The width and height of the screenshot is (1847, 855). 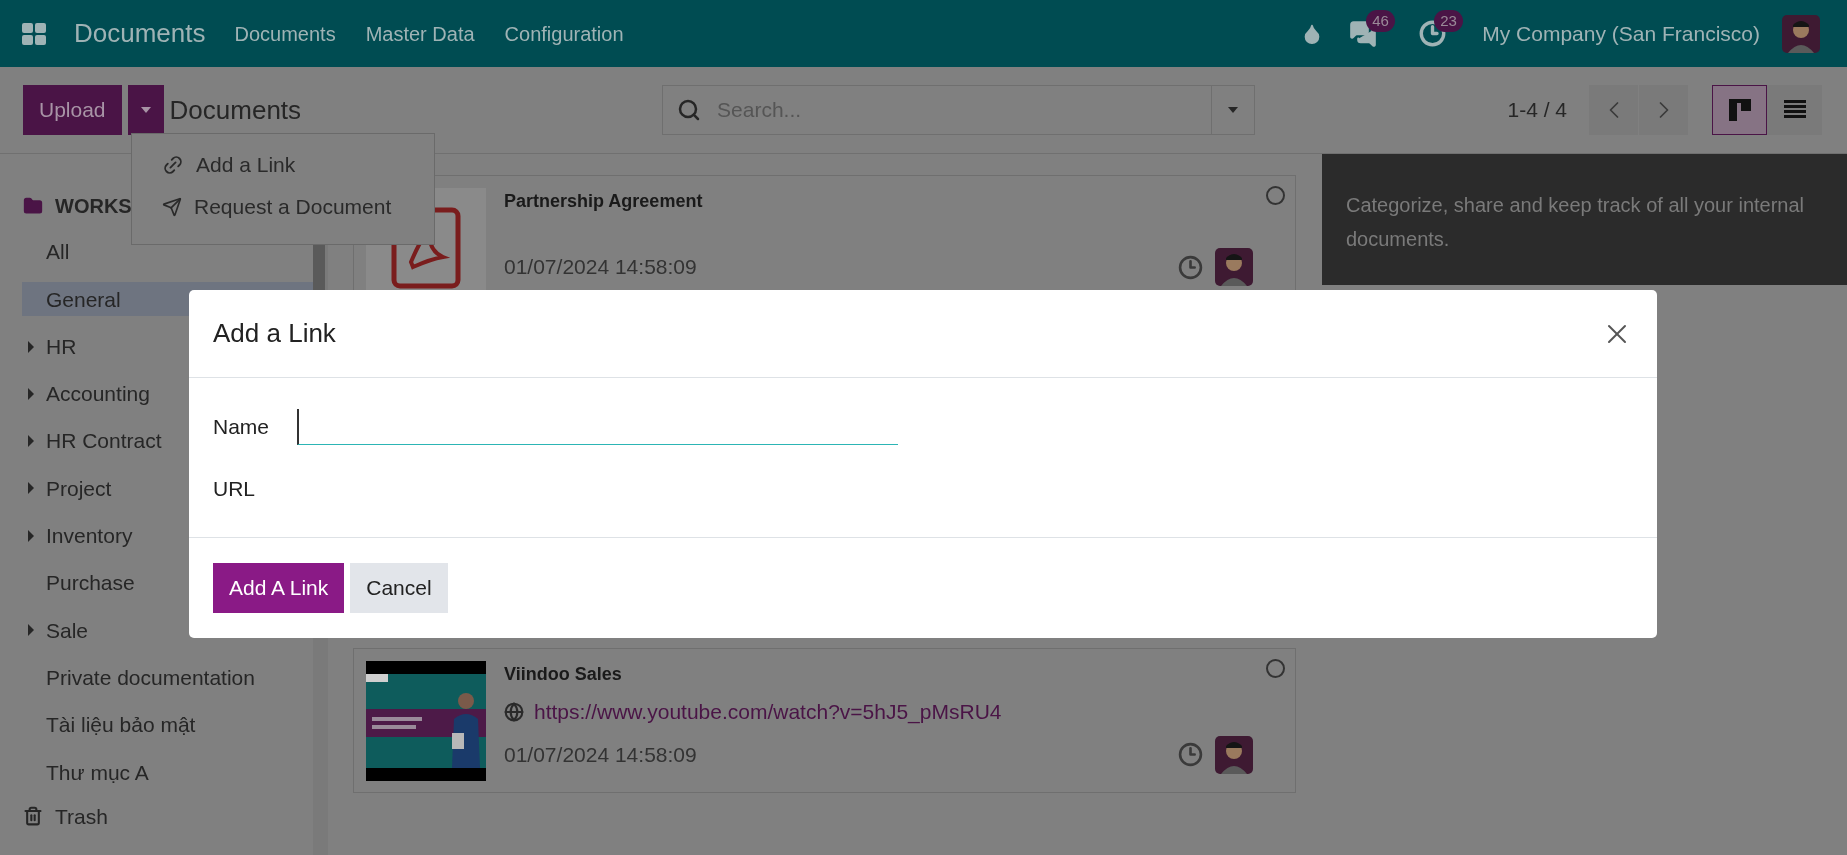 What do you see at coordinates (1621, 33) in the screenshot?
I see `company-name: My Company (San Francisco)` at bounding box center [1621, 33].